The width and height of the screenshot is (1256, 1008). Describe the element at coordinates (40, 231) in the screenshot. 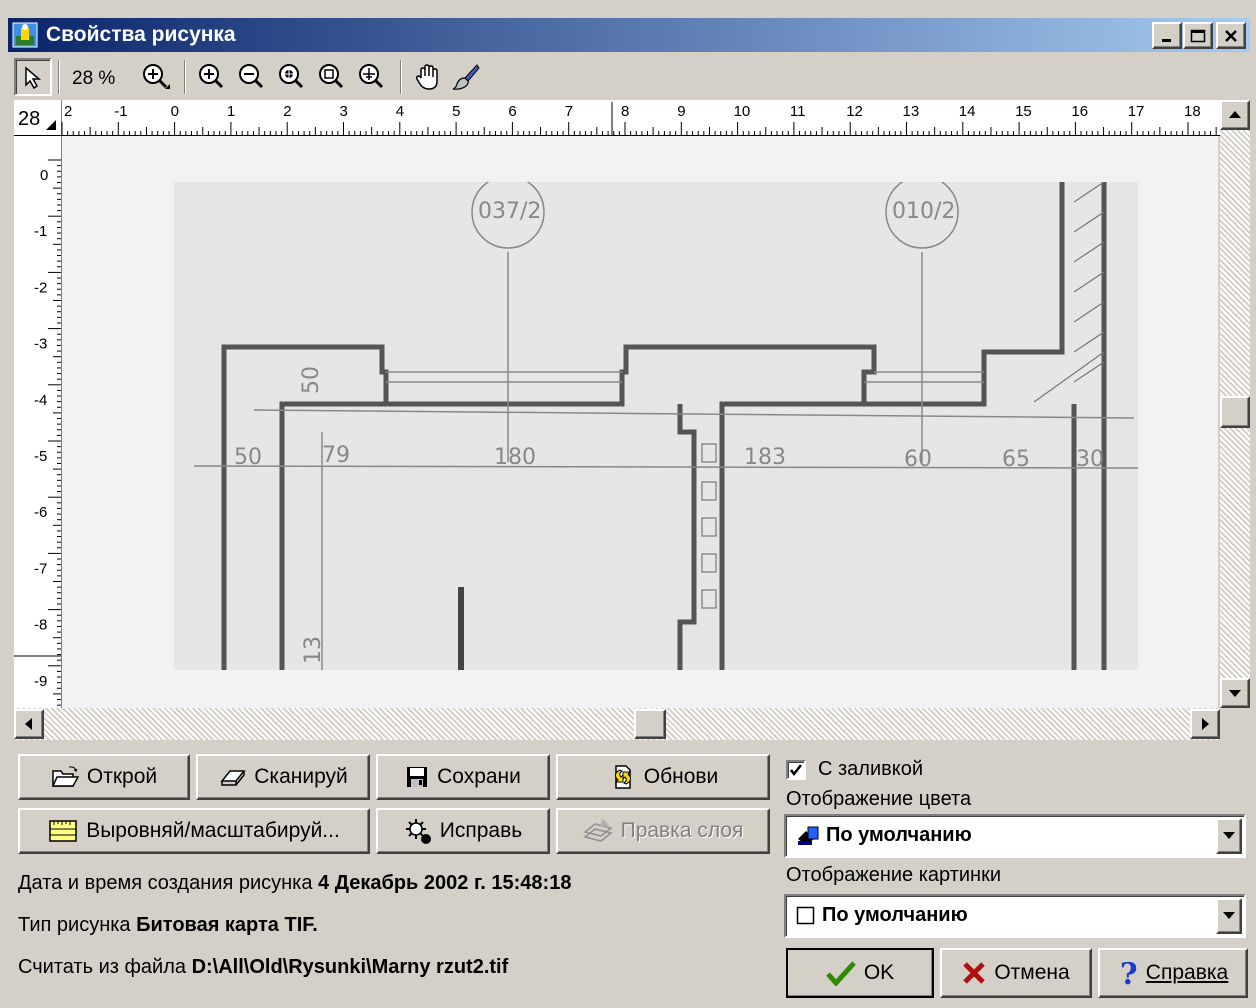

I see `ruler-label: -1` at that location.